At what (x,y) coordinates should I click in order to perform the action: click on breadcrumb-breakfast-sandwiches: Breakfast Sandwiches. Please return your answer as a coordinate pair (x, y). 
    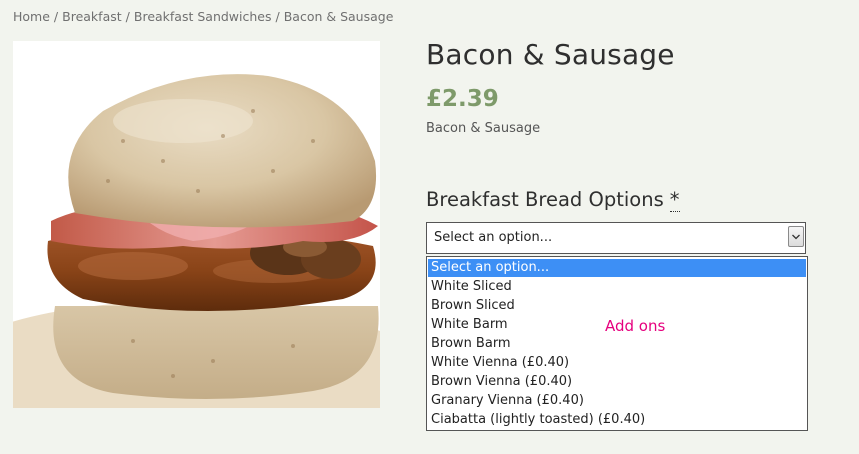
    Looking at the image, I should click on (203, 16).